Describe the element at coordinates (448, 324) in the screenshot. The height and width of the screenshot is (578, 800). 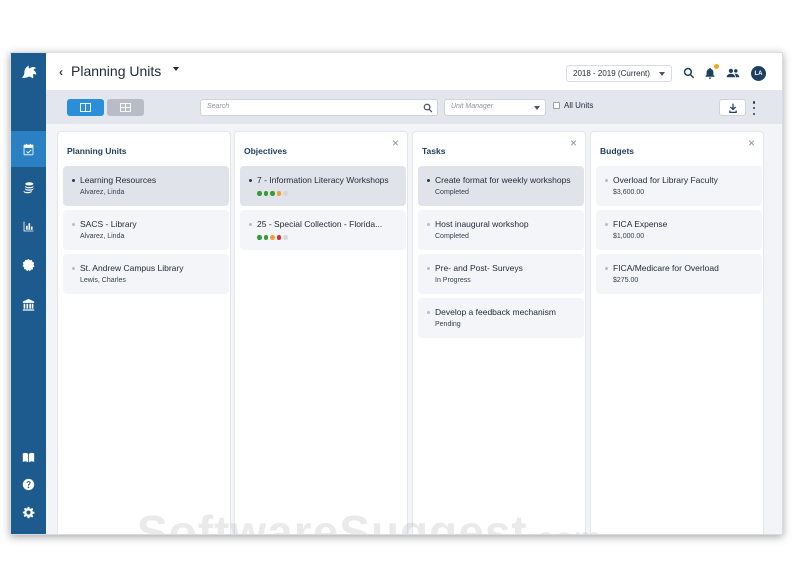
I see `task-status: Pending` at that location.